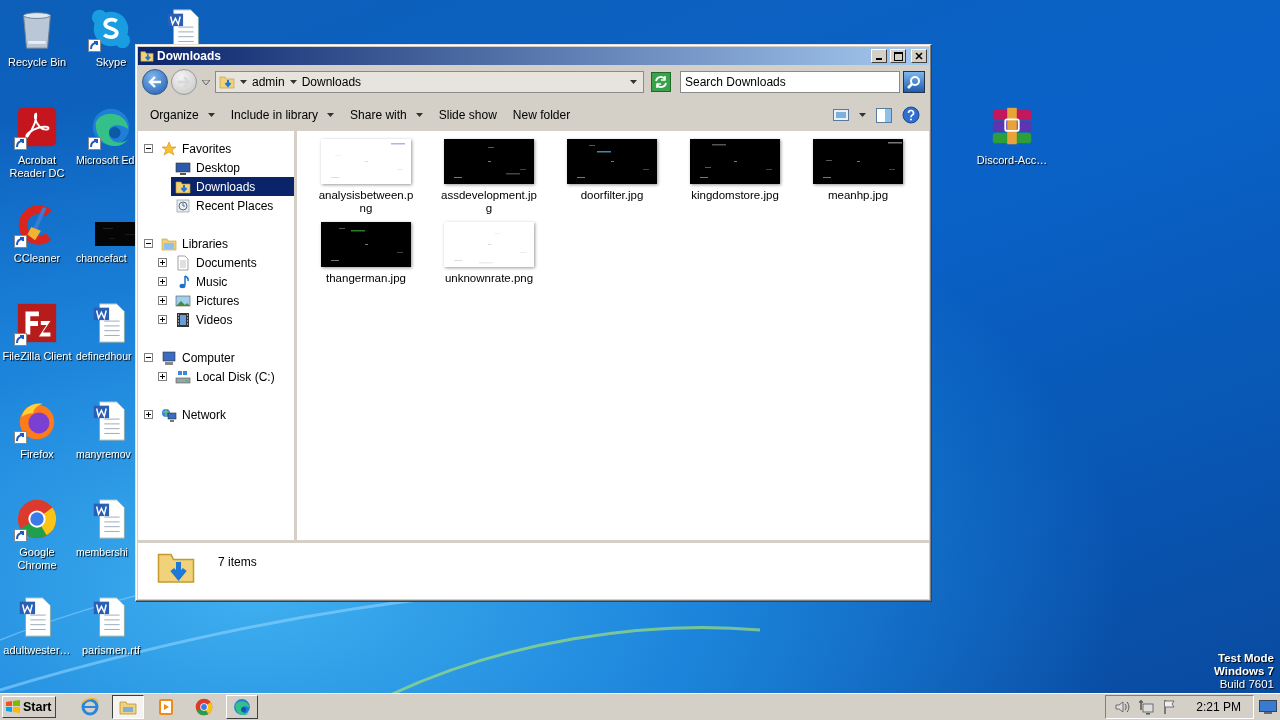 The image size is (1280, 720). I want to click on view-icon, so click(841, 115).